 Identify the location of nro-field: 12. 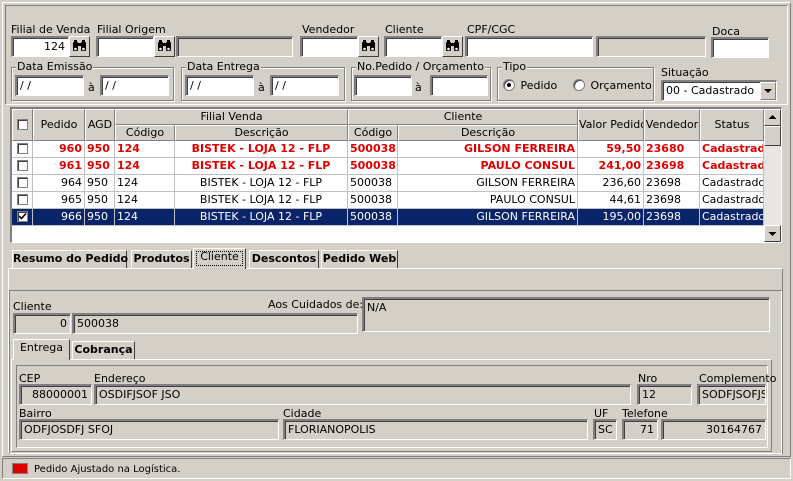
(664, 394).